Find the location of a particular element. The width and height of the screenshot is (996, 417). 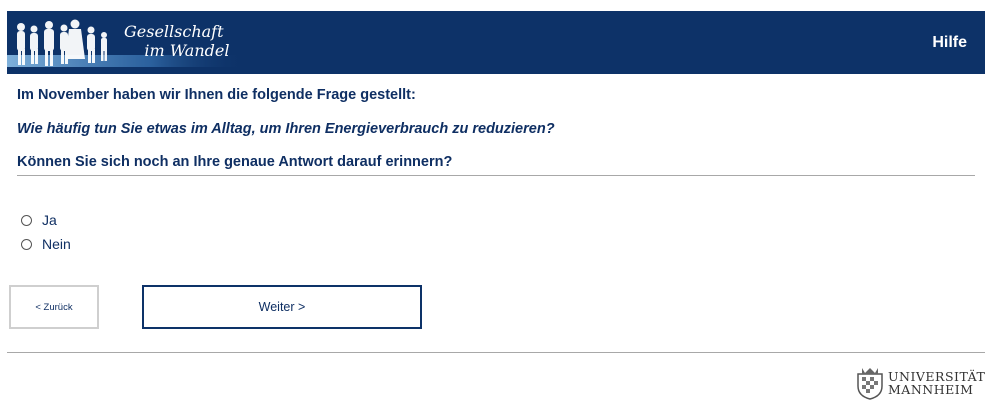

header-banner: Gesellschaft im Wandel Hilfe is located at coordinates (496, 42).